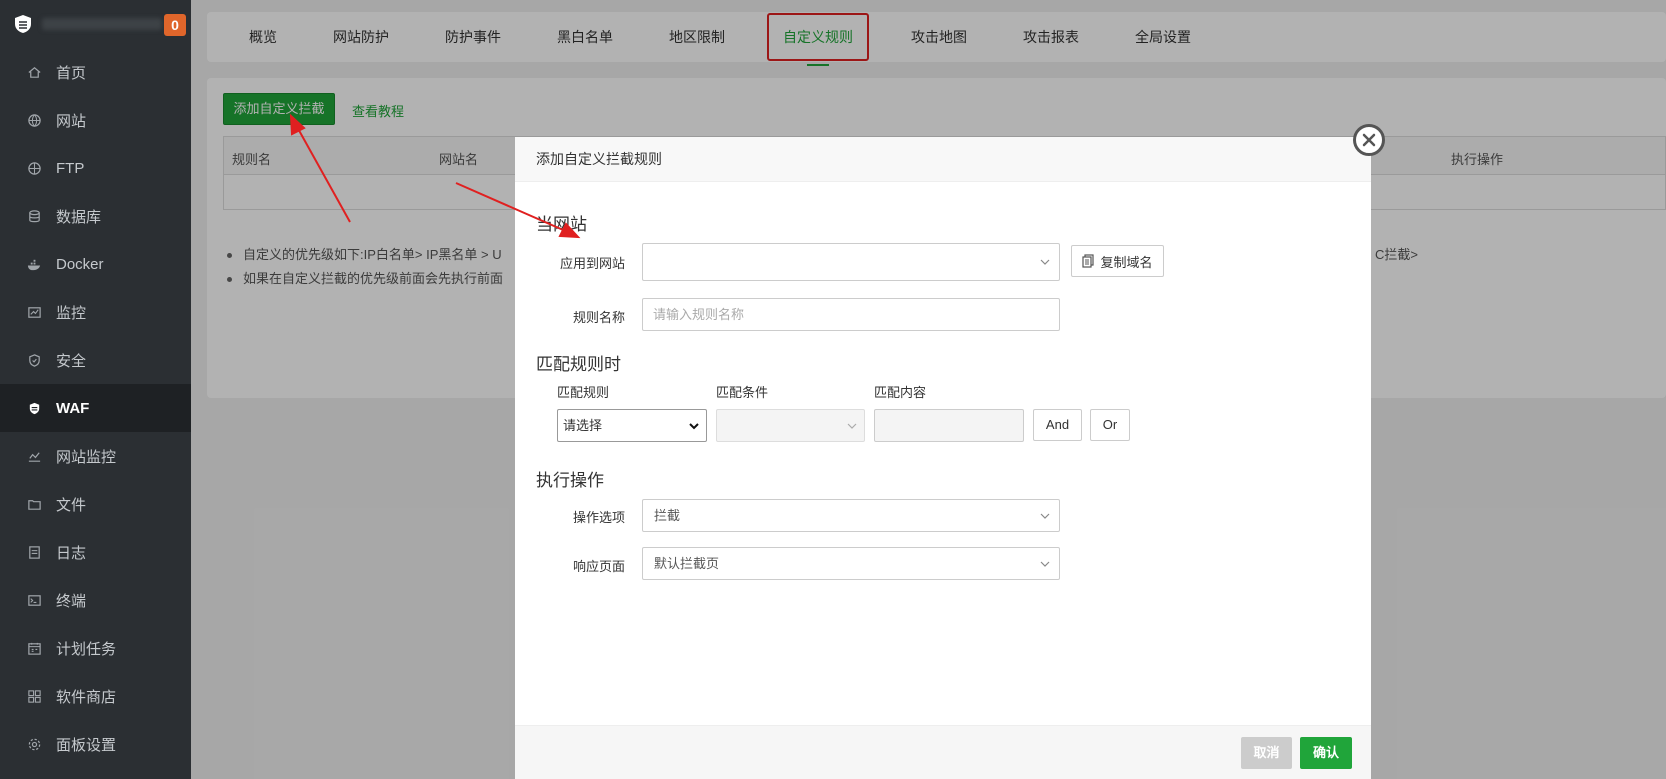 The height and width of the screenshot is (779, 1666). What do you see at coordinates (570, 480) in the screenshot?
I see `section-action-title: 执行操作` at bounding box center [570, 480].